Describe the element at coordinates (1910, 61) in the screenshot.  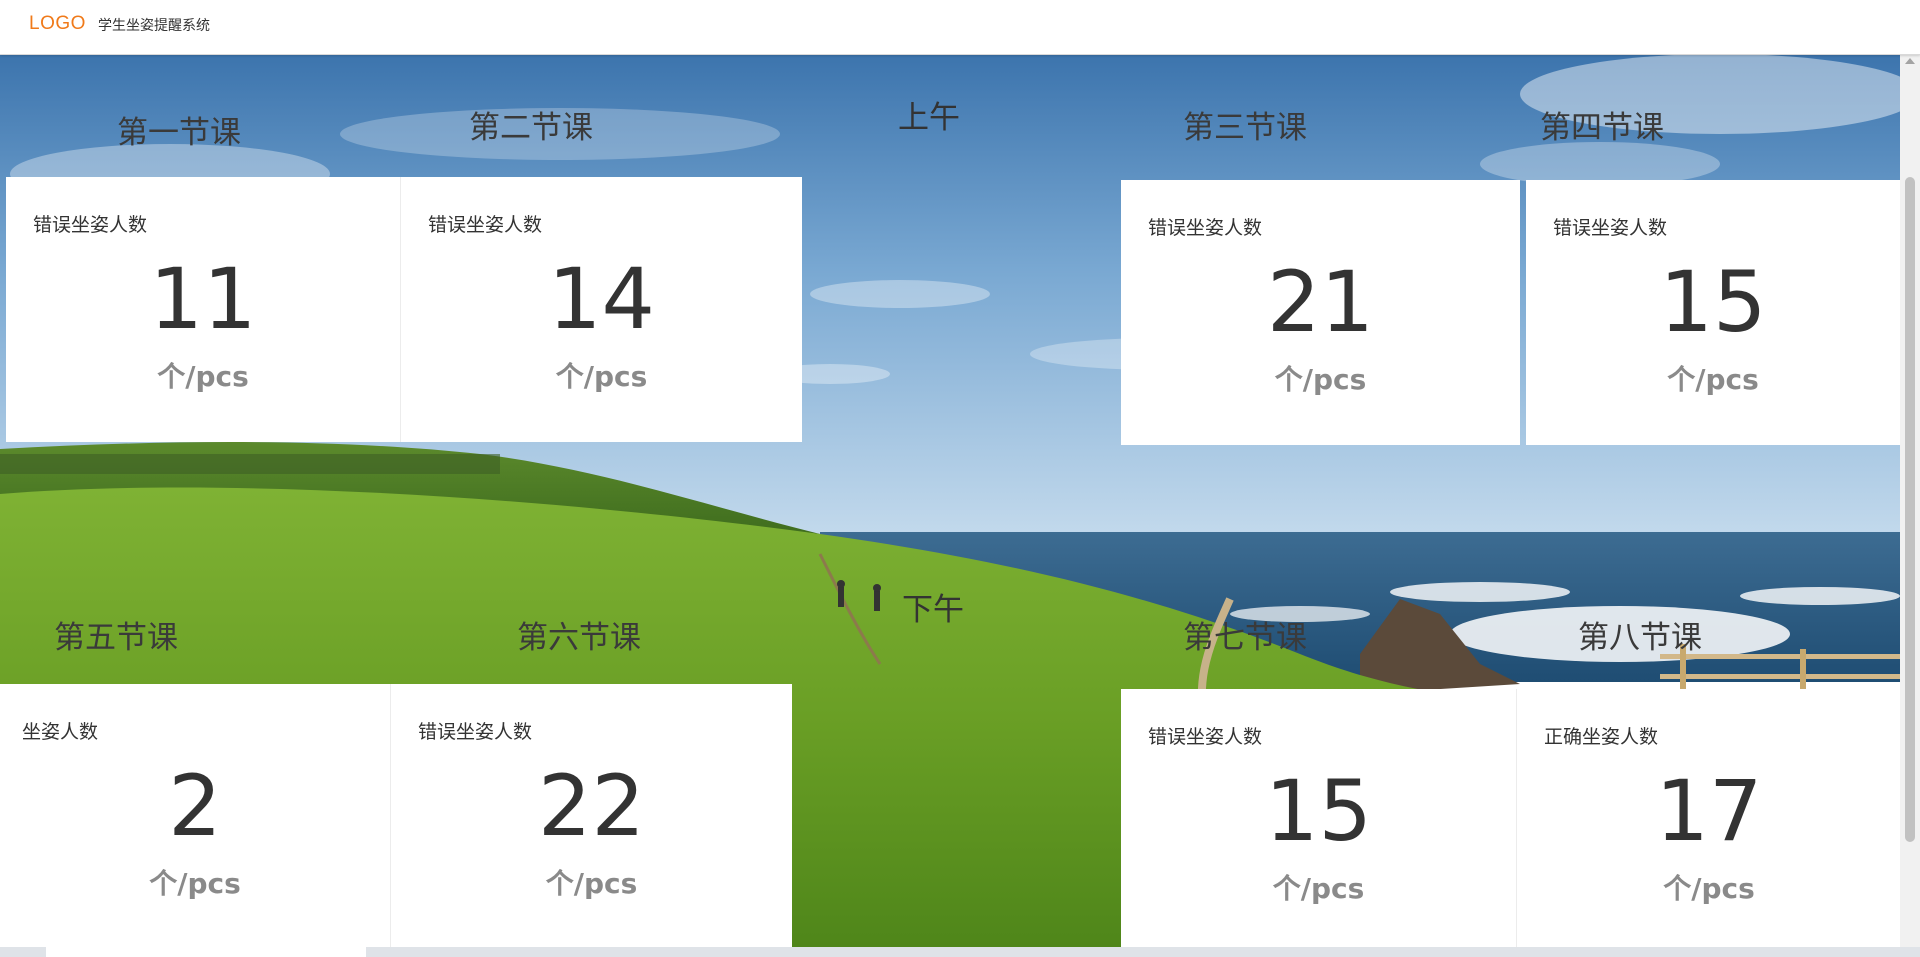
I see `scroll-up-arrow-icon` at that location.